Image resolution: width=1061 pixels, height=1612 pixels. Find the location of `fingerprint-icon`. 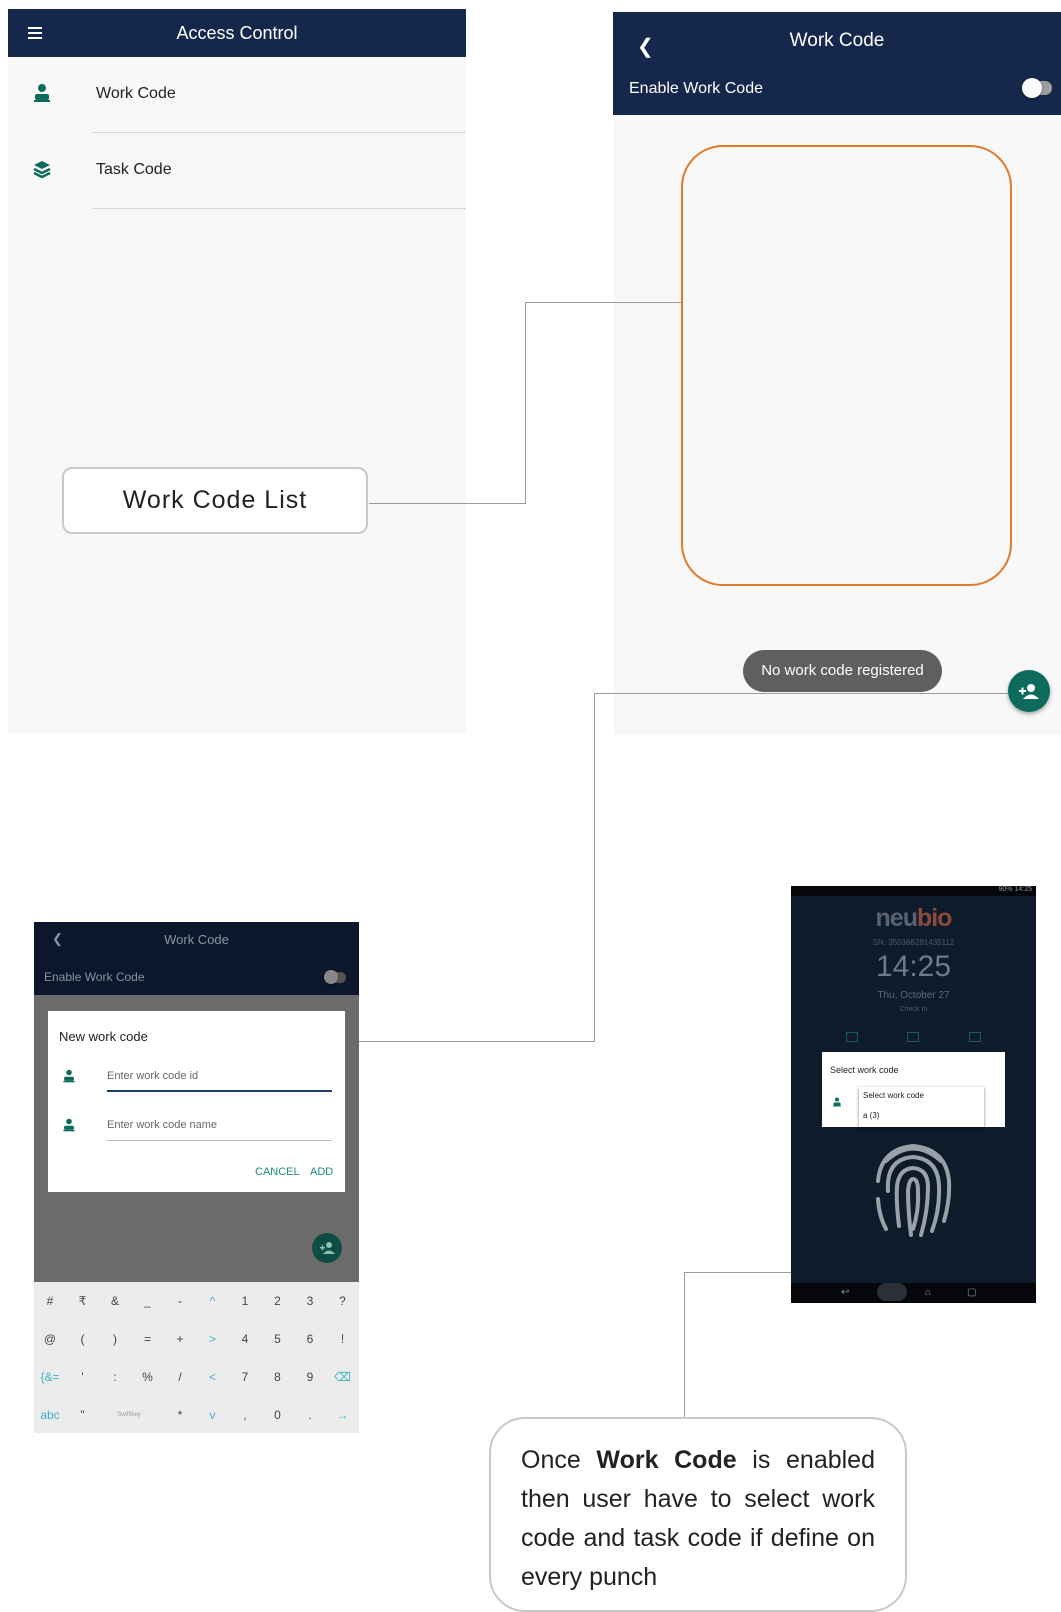

fingerprint-icon is located at coordinates (914, 1190).